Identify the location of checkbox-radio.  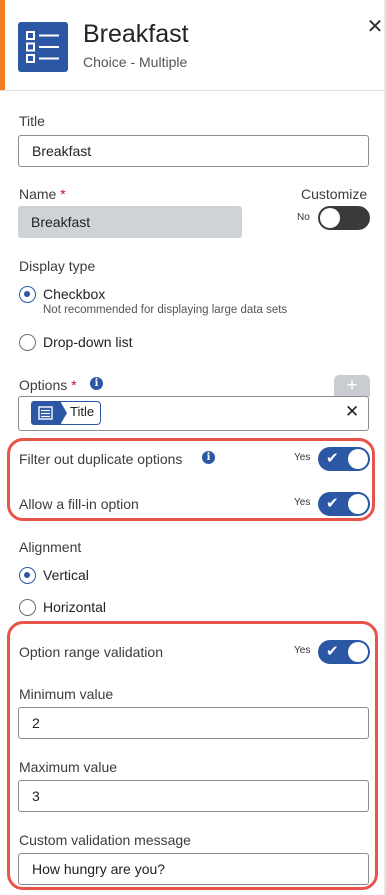
(27, 294).